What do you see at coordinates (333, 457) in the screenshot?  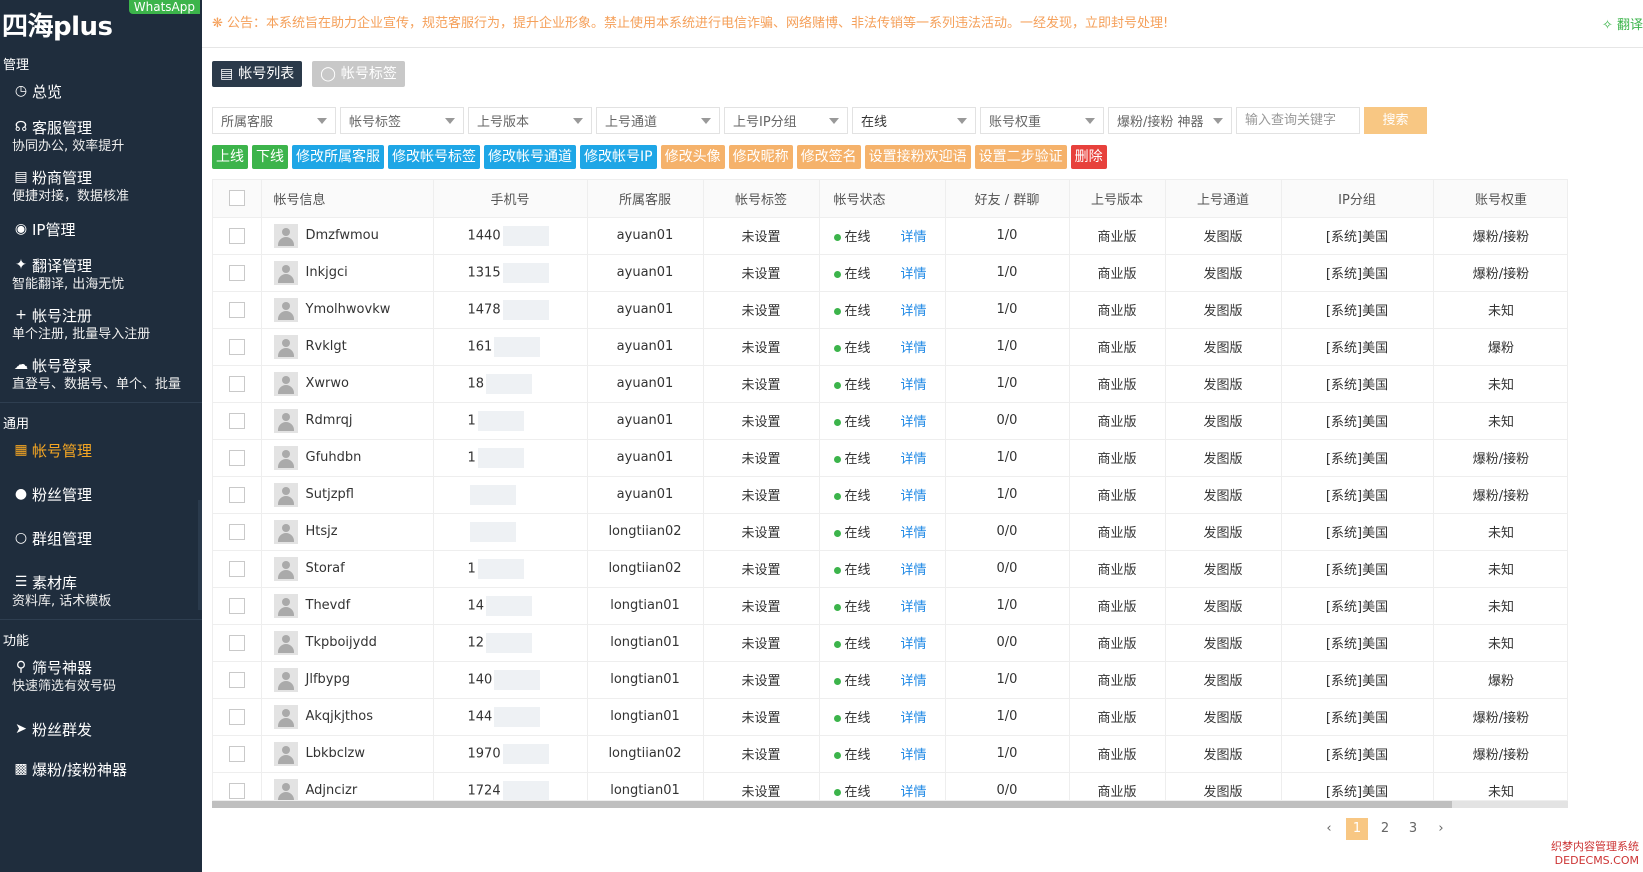 I see `account-name: Gfuhdbn` at bounding box center [333, 457].